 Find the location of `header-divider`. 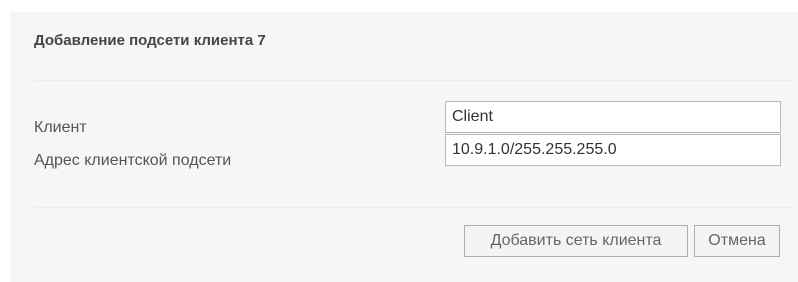

header-divider is located at coordinates (415, 80).